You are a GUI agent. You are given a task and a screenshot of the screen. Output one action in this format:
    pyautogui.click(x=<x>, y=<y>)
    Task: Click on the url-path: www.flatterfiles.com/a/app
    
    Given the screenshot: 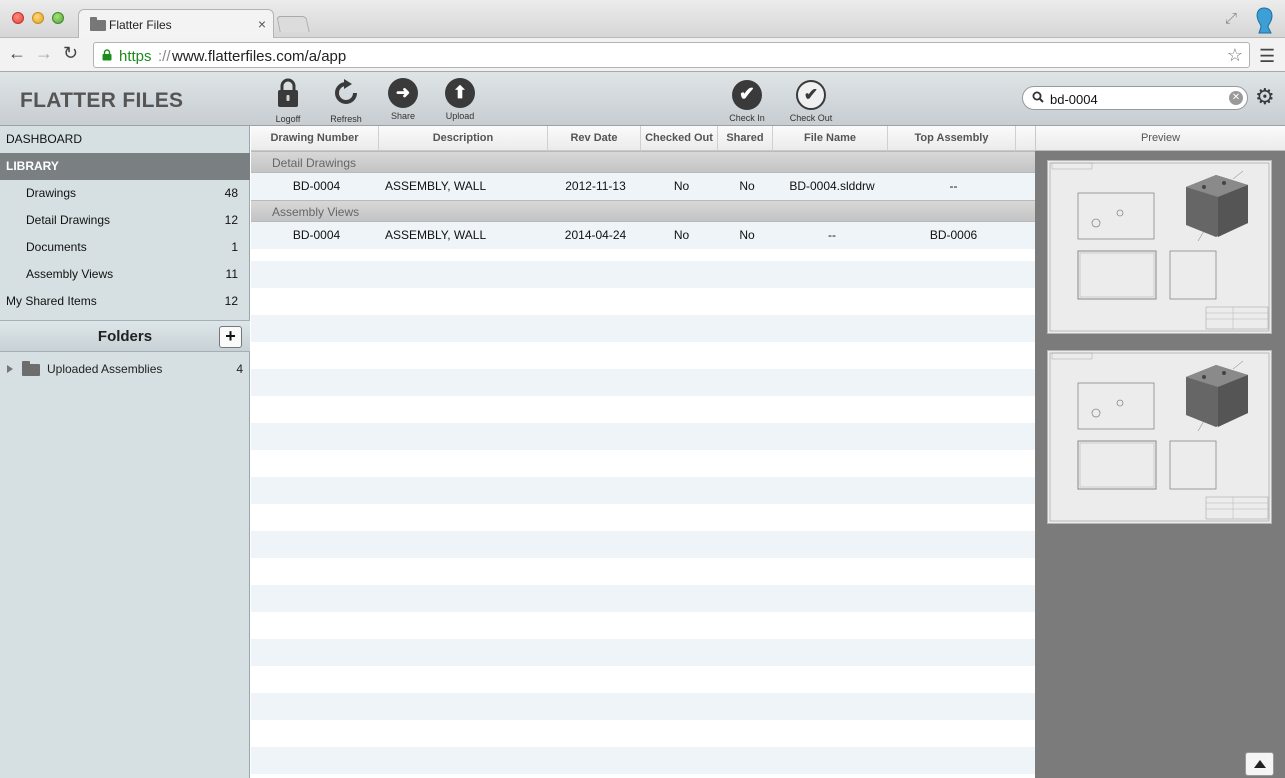 What is the action you would take?
    pyautogui.click(x=259, y=56)
    